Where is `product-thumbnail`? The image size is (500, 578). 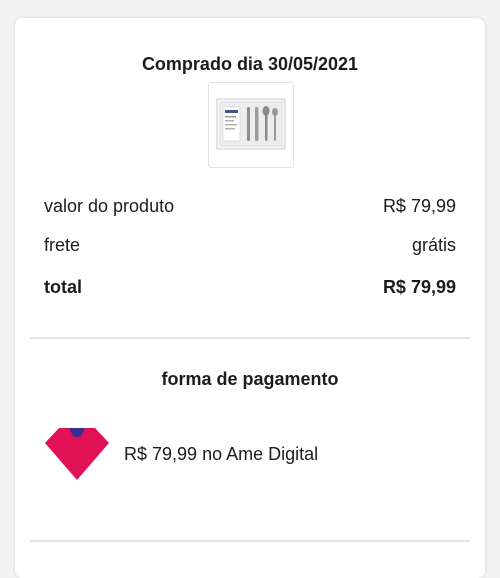 product-thumbnail is located at coordinates (251, 125).